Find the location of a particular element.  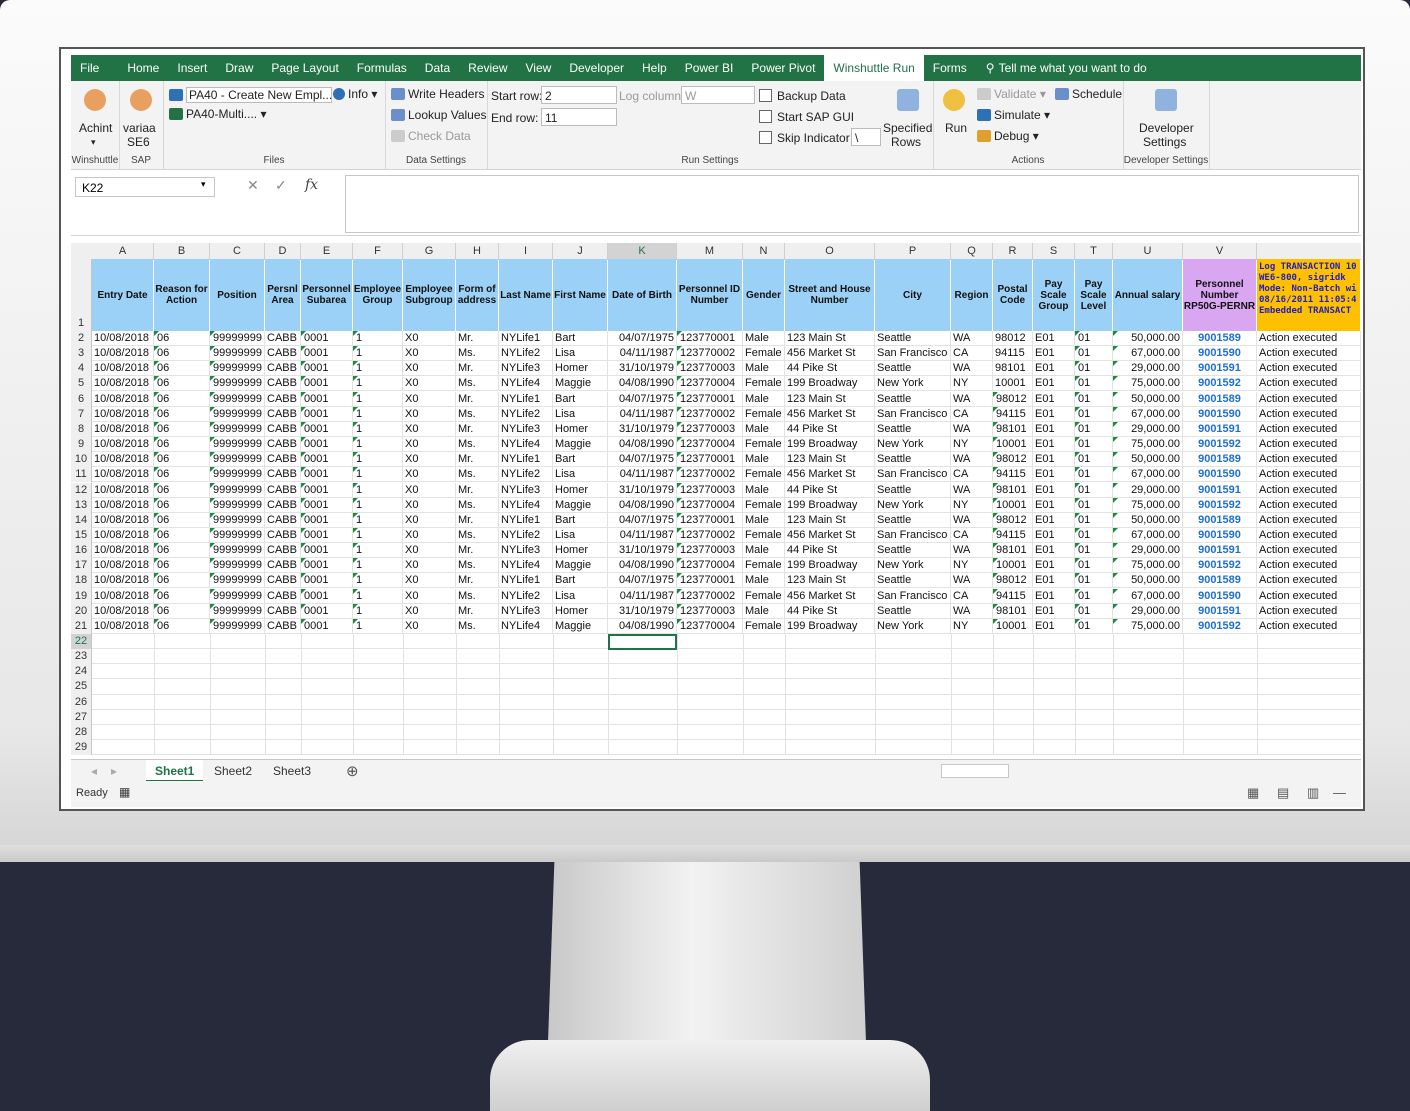

table-cell: 75,000.00 is located at coordinates (1148, 566).